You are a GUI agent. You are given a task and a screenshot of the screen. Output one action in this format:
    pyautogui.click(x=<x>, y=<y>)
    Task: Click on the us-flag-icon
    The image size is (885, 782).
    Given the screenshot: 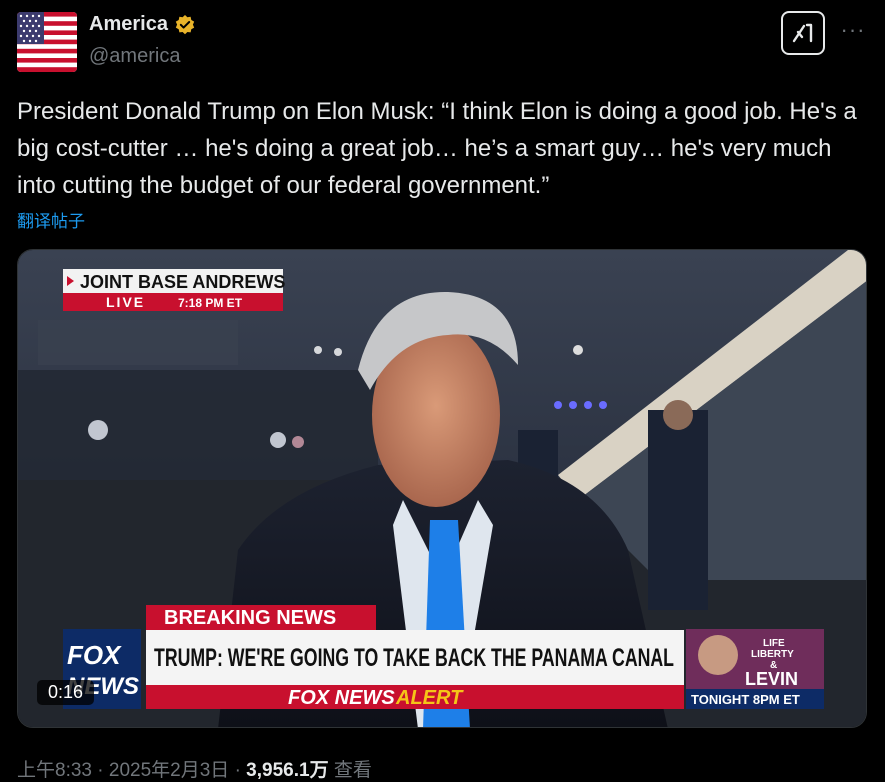 What is the action you would take?
    pyautogui.click(x=47, y=42)
    